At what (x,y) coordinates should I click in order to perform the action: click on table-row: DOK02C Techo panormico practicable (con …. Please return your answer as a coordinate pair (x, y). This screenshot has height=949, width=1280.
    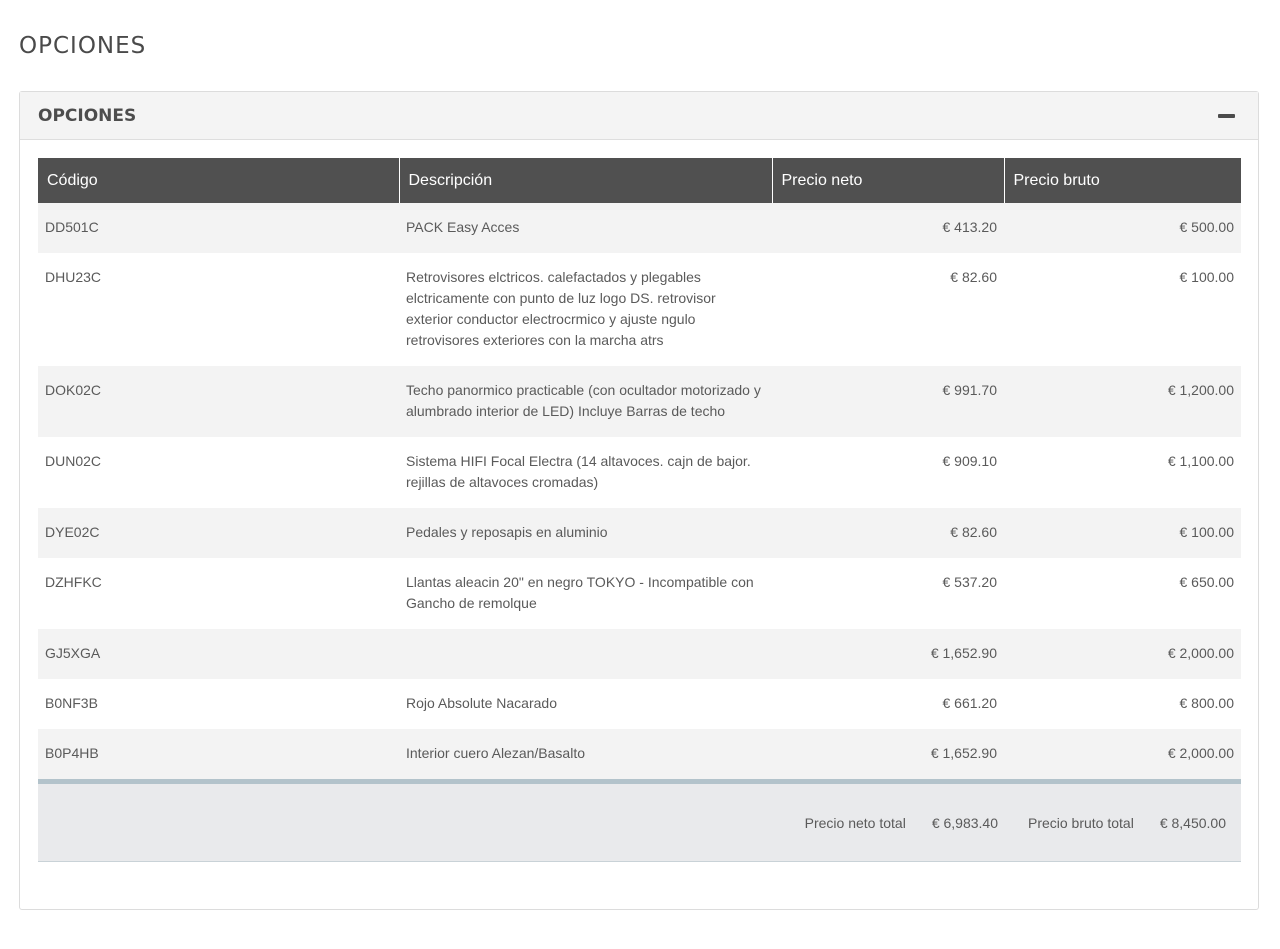
    Looking at the image, I should click on (639, 401).